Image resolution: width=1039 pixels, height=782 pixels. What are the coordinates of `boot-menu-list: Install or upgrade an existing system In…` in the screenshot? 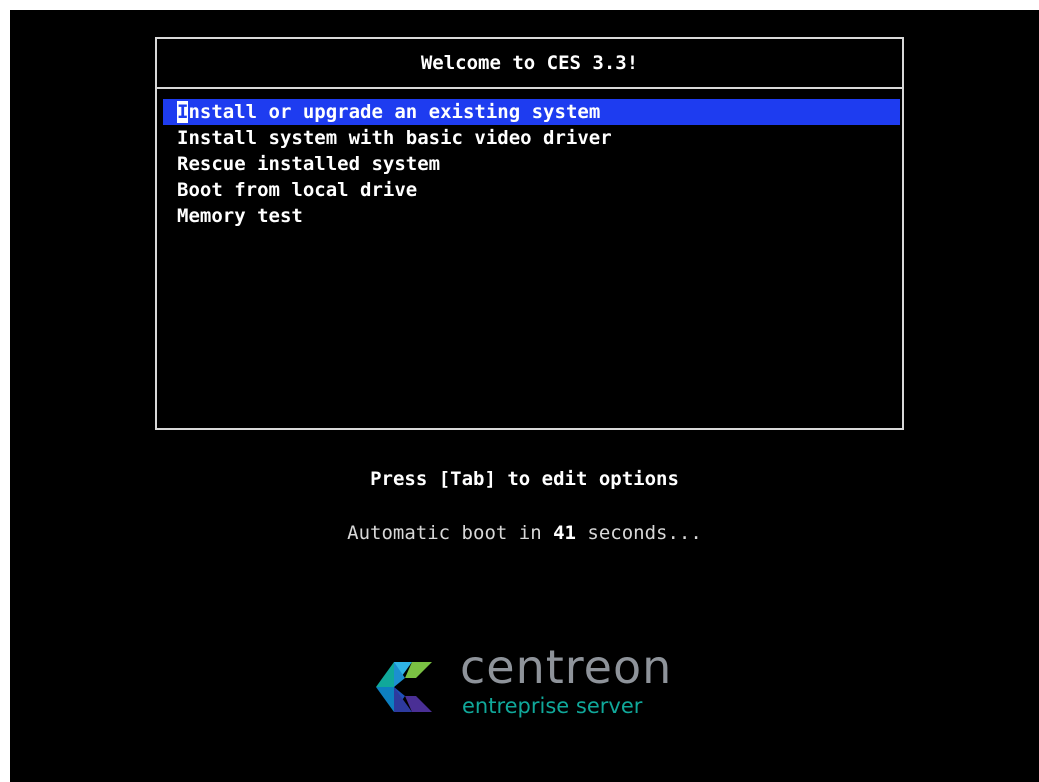 It's located at (531, 164).